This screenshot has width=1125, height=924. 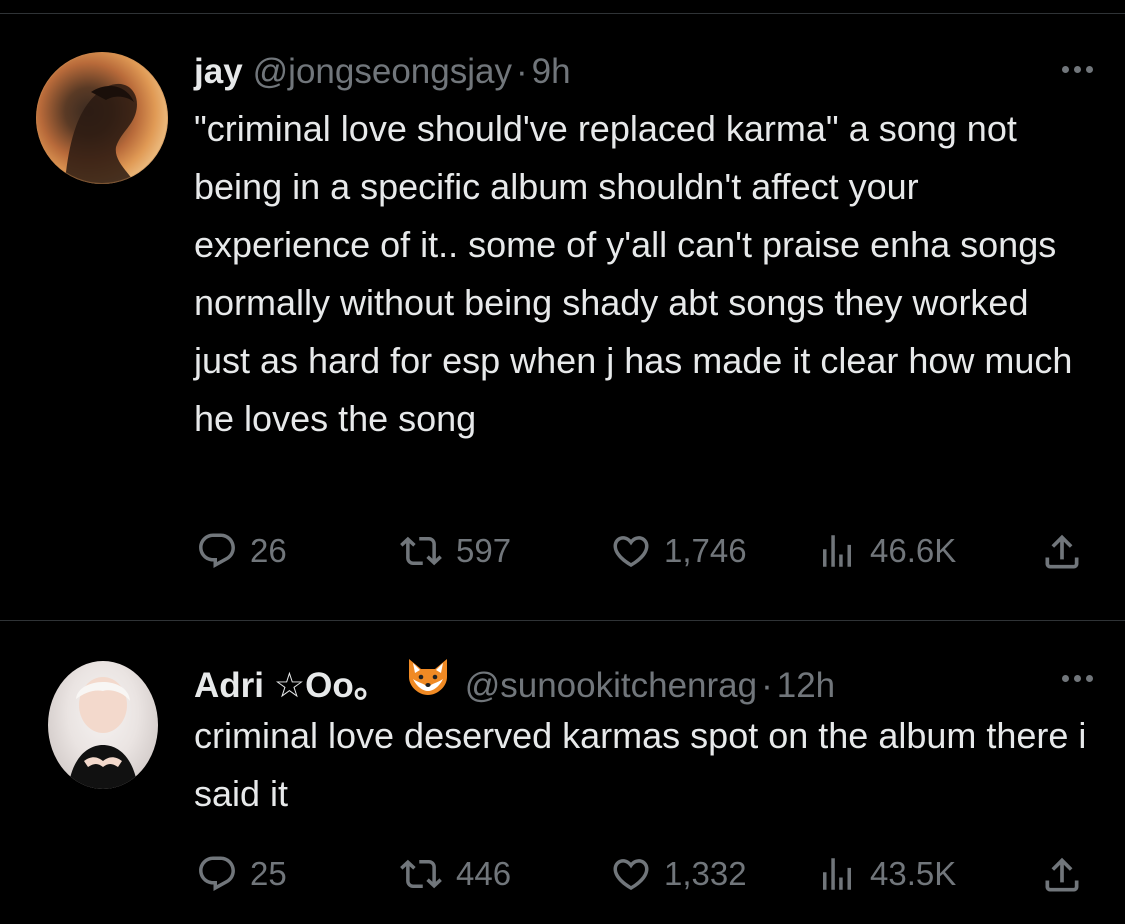 What do you see at coordinates (806, 686) in the screenshot?
I see `timestamp: 12h` at bounding box center [806, 686].